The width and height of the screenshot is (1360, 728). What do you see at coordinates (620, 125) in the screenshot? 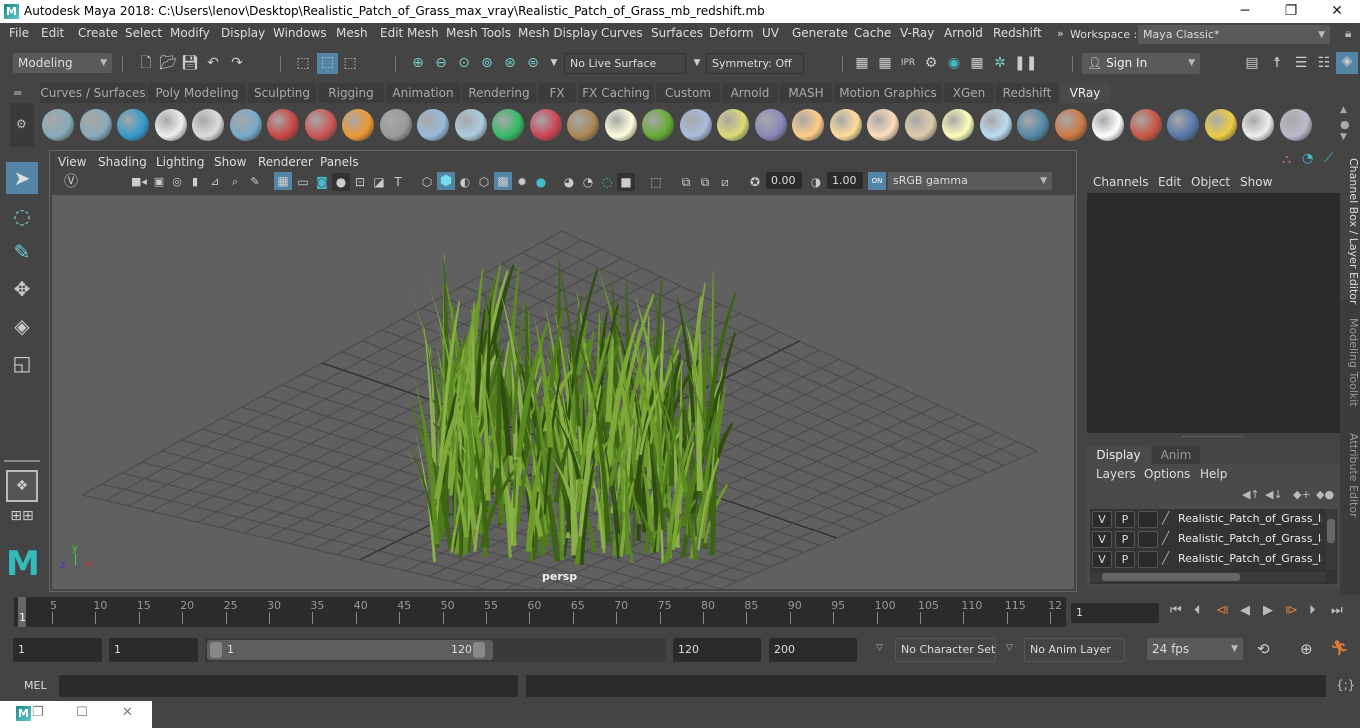
I see `vray-sphere-grid-icon` at bounding box center [620, 125].